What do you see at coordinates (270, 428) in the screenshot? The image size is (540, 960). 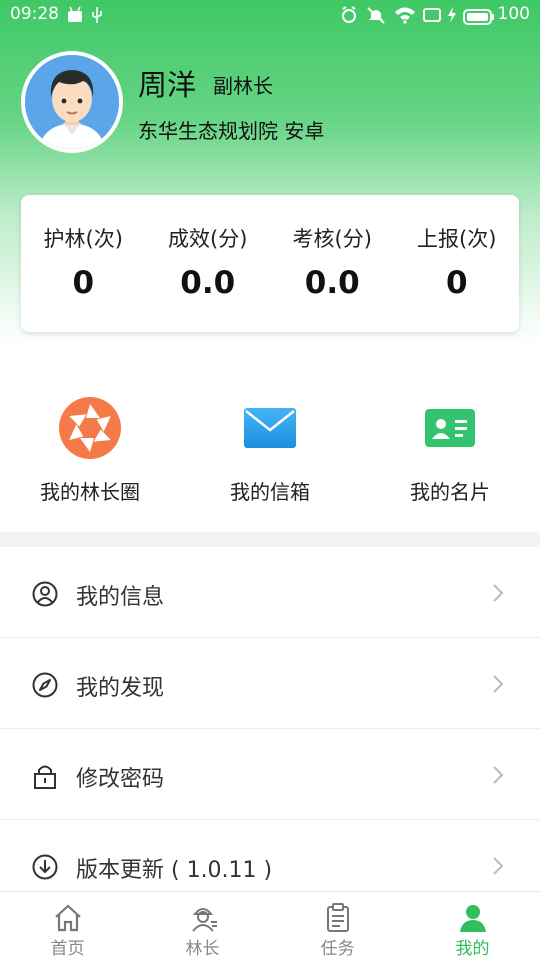 I see `mail-icon` at bounding box center [270, 428].